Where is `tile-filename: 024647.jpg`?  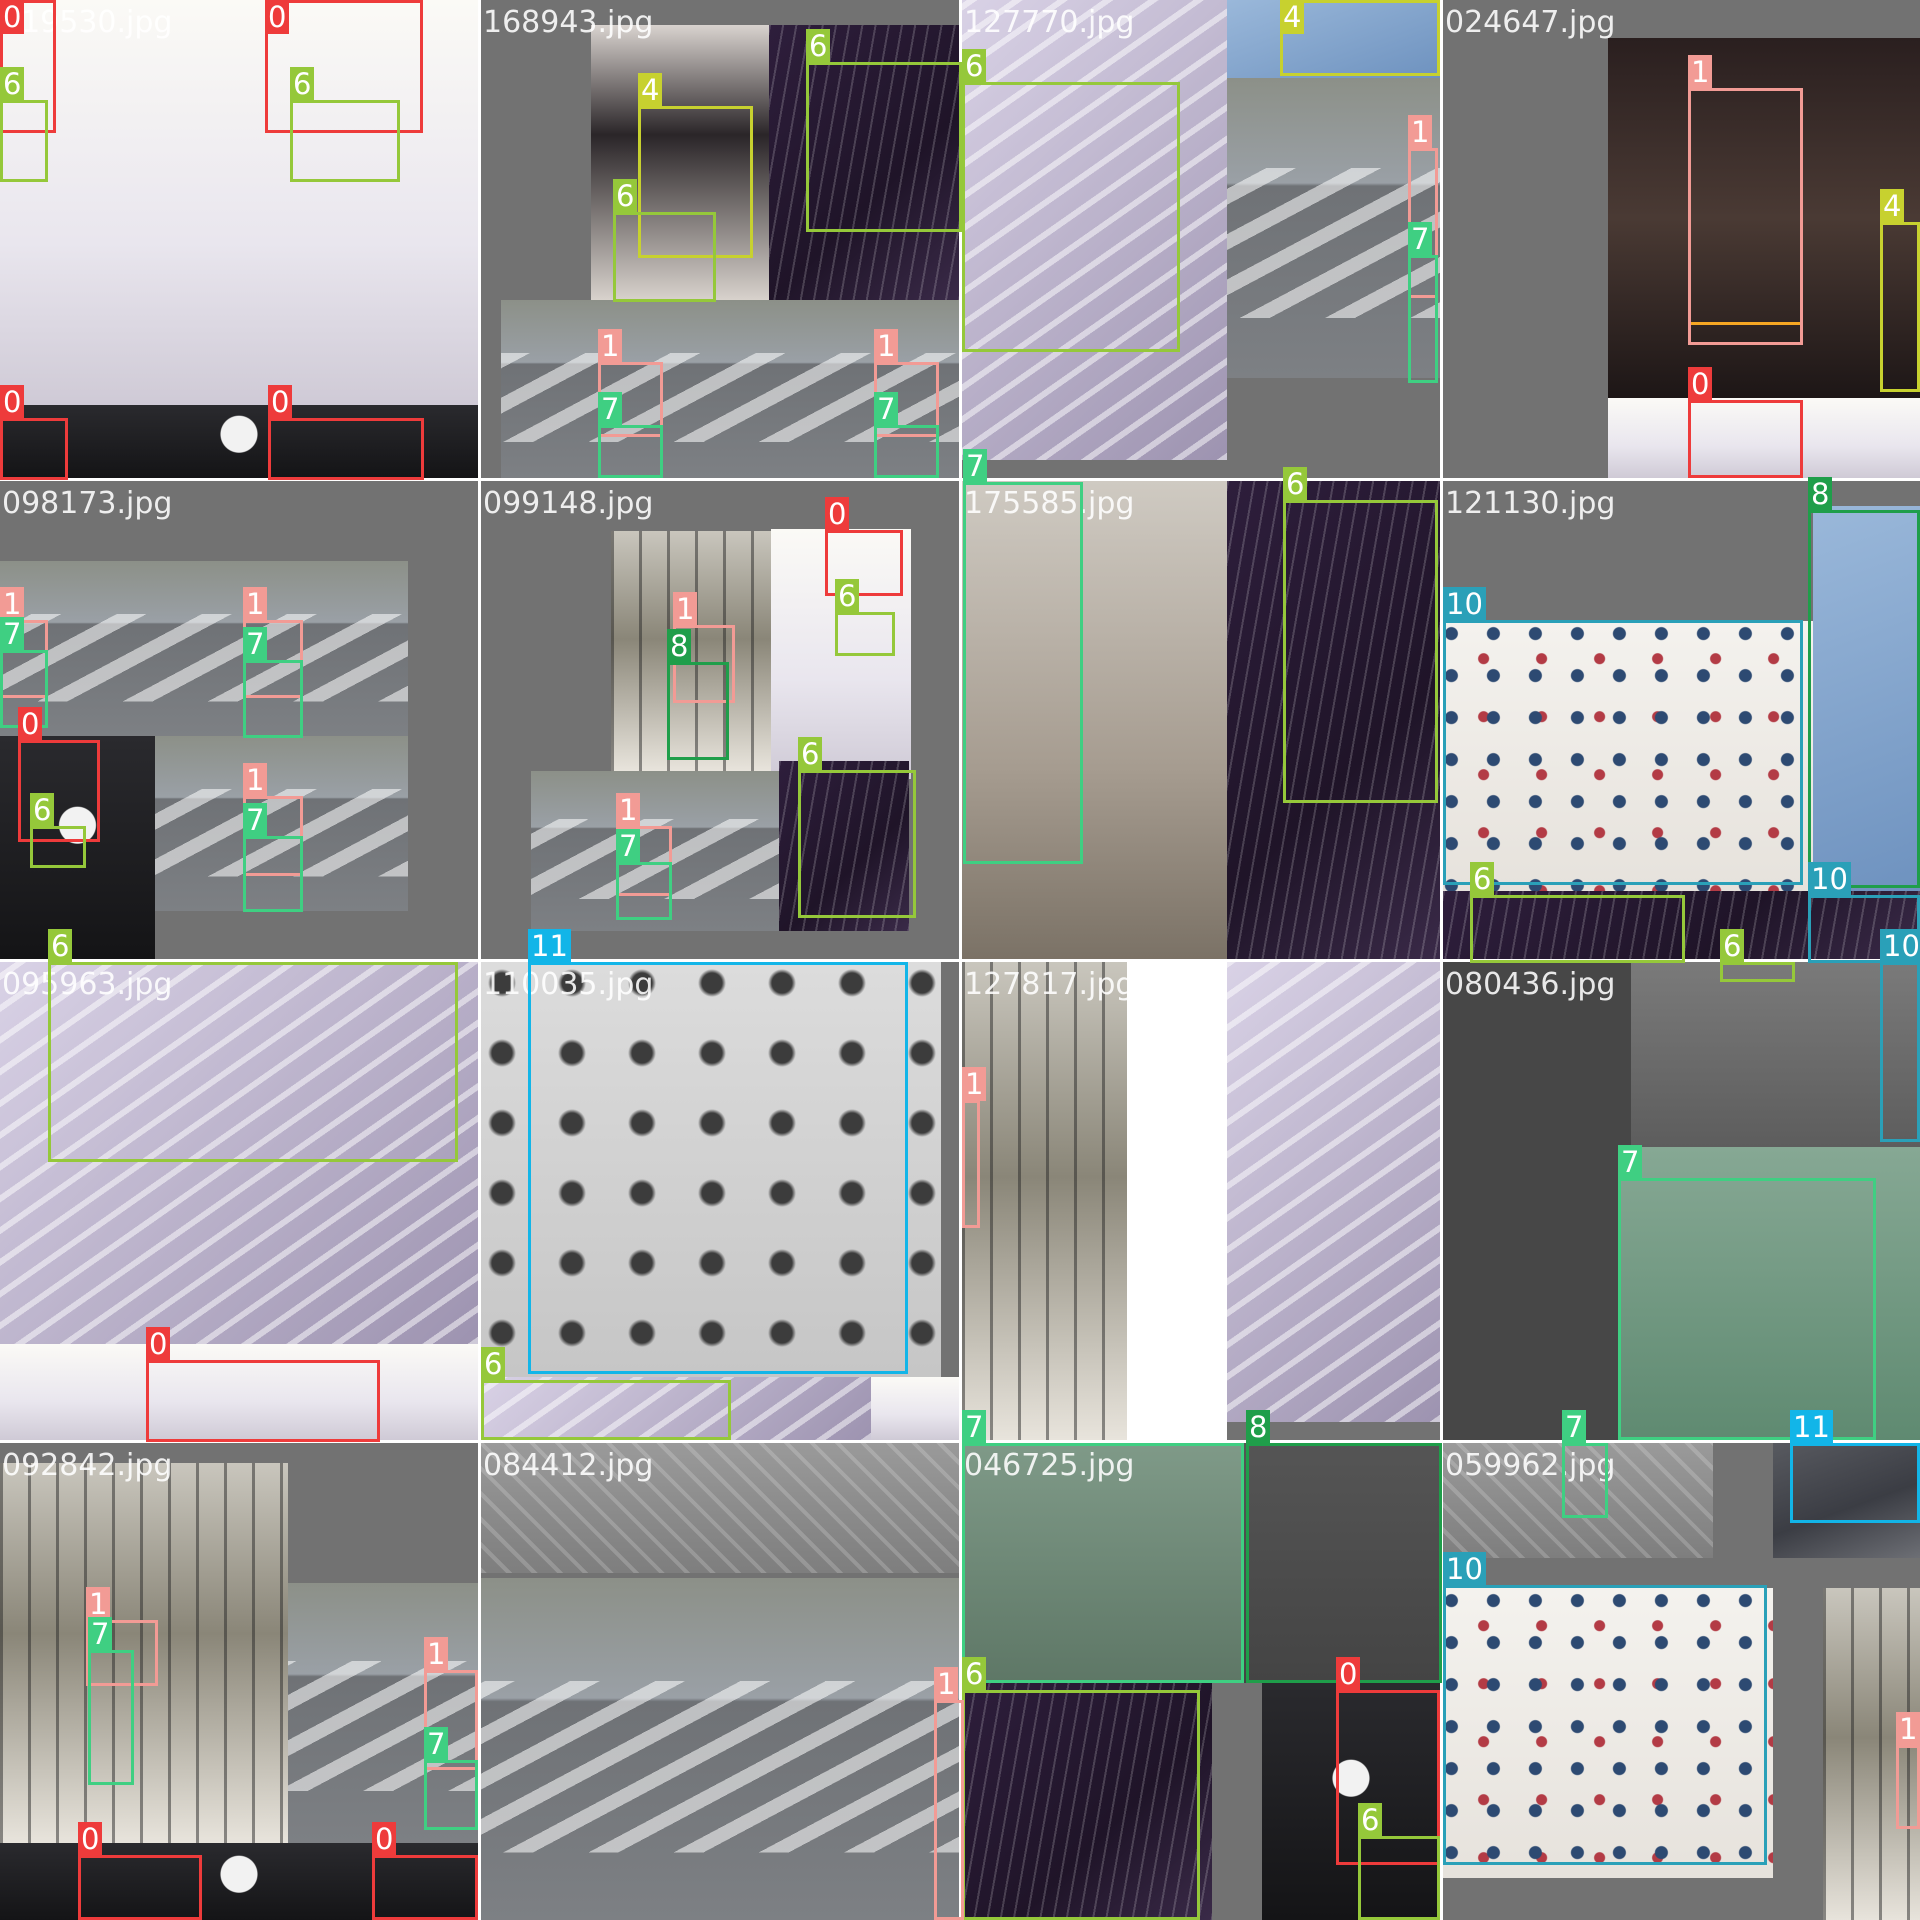
tile-filename: 024647.jpg is located at coordinates (1530, 22).